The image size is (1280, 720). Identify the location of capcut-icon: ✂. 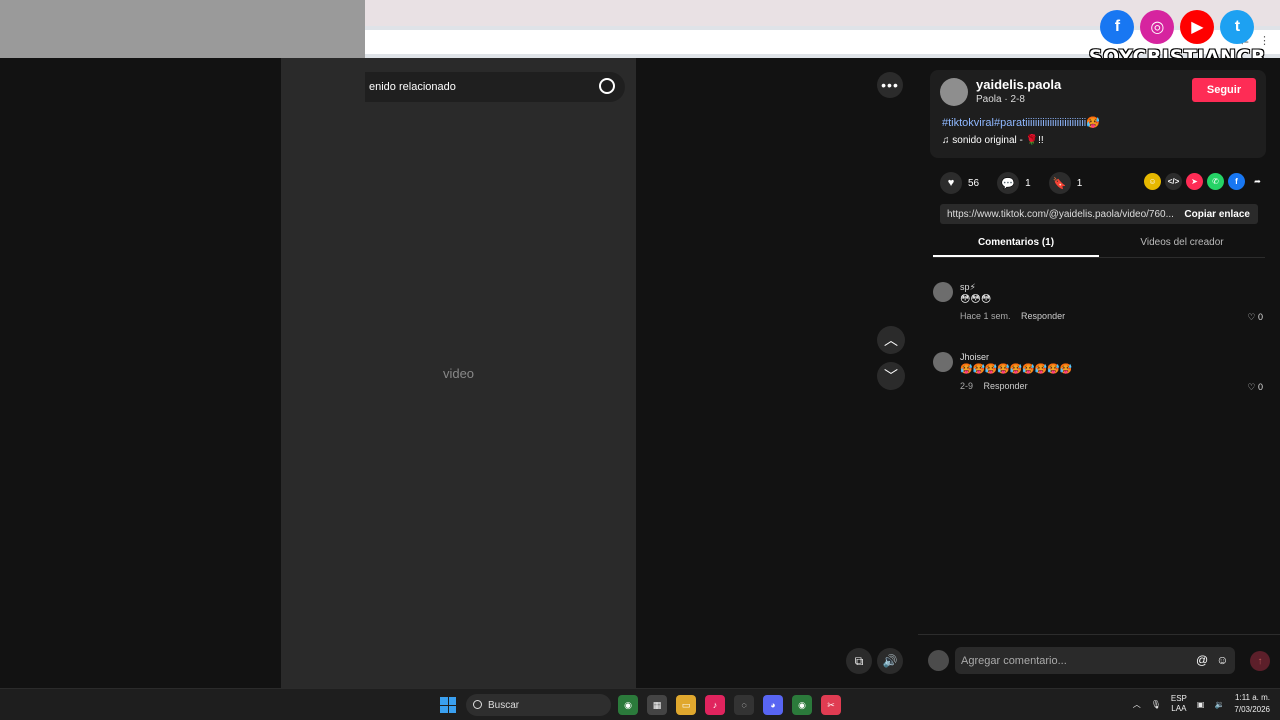
(831, 705).